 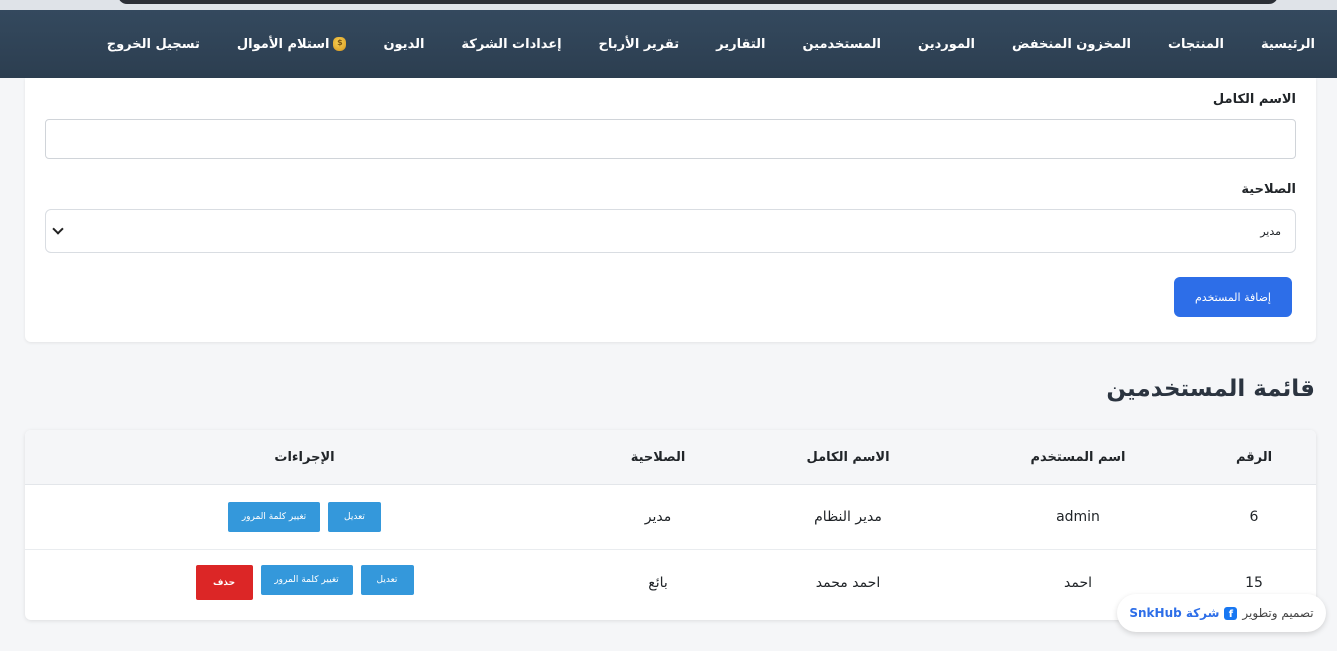 What do you see at coordinates (658, 517) in the screenshot?
I see `cell-role: مدير` at bounding box center [658, 517].